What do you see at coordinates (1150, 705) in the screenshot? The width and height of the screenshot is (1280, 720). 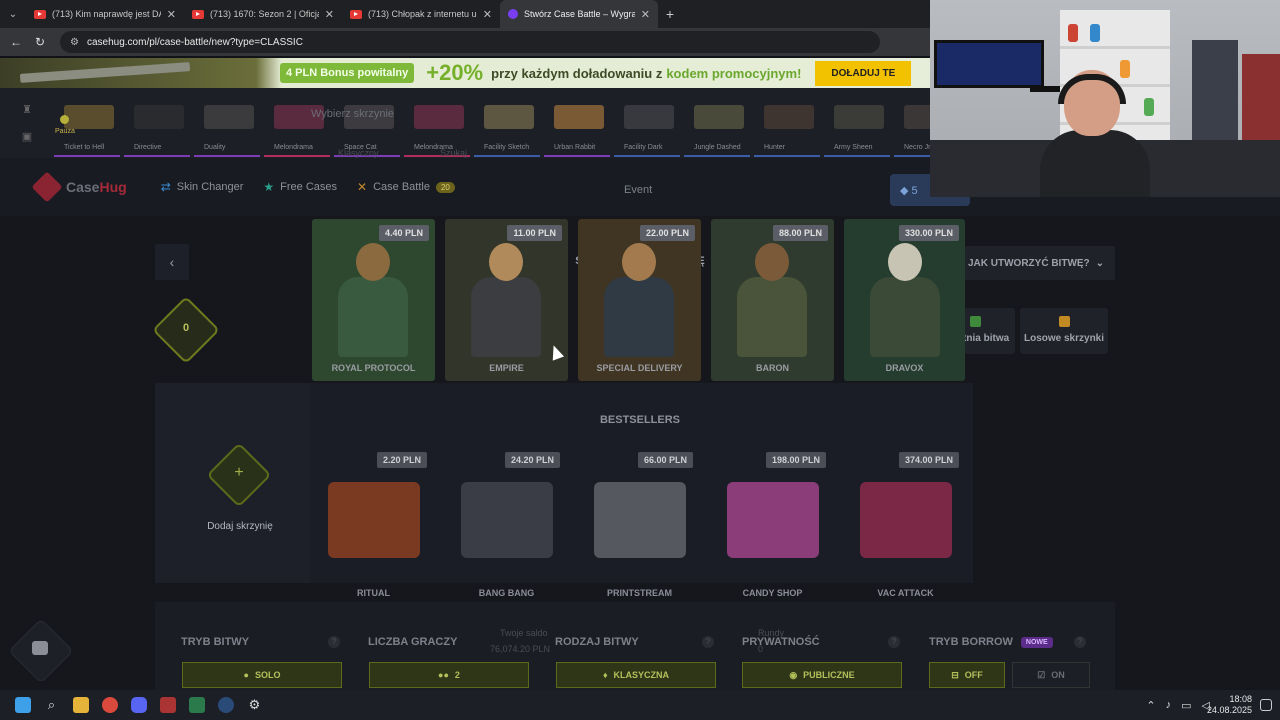 I see `chevron-up-icon: ⌃` at bounding box center [1150, 705].